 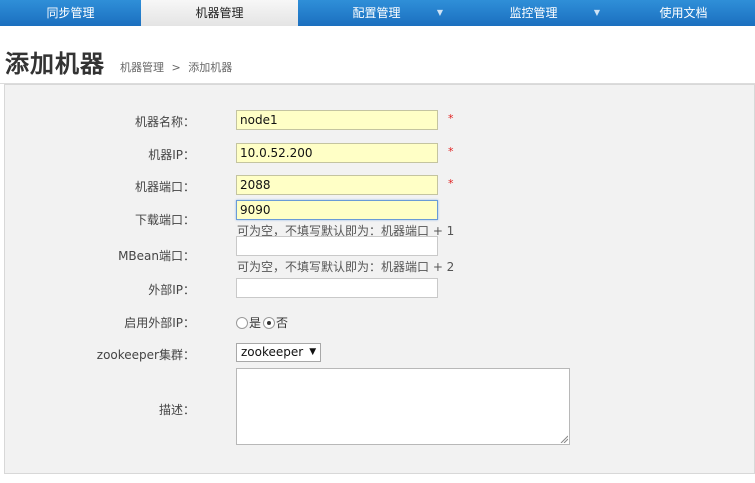 What do you see at coordinates (171, 290) in the screenshot?
I see `external-ip-label: 外部IP：` at bounding box center [171, 290].